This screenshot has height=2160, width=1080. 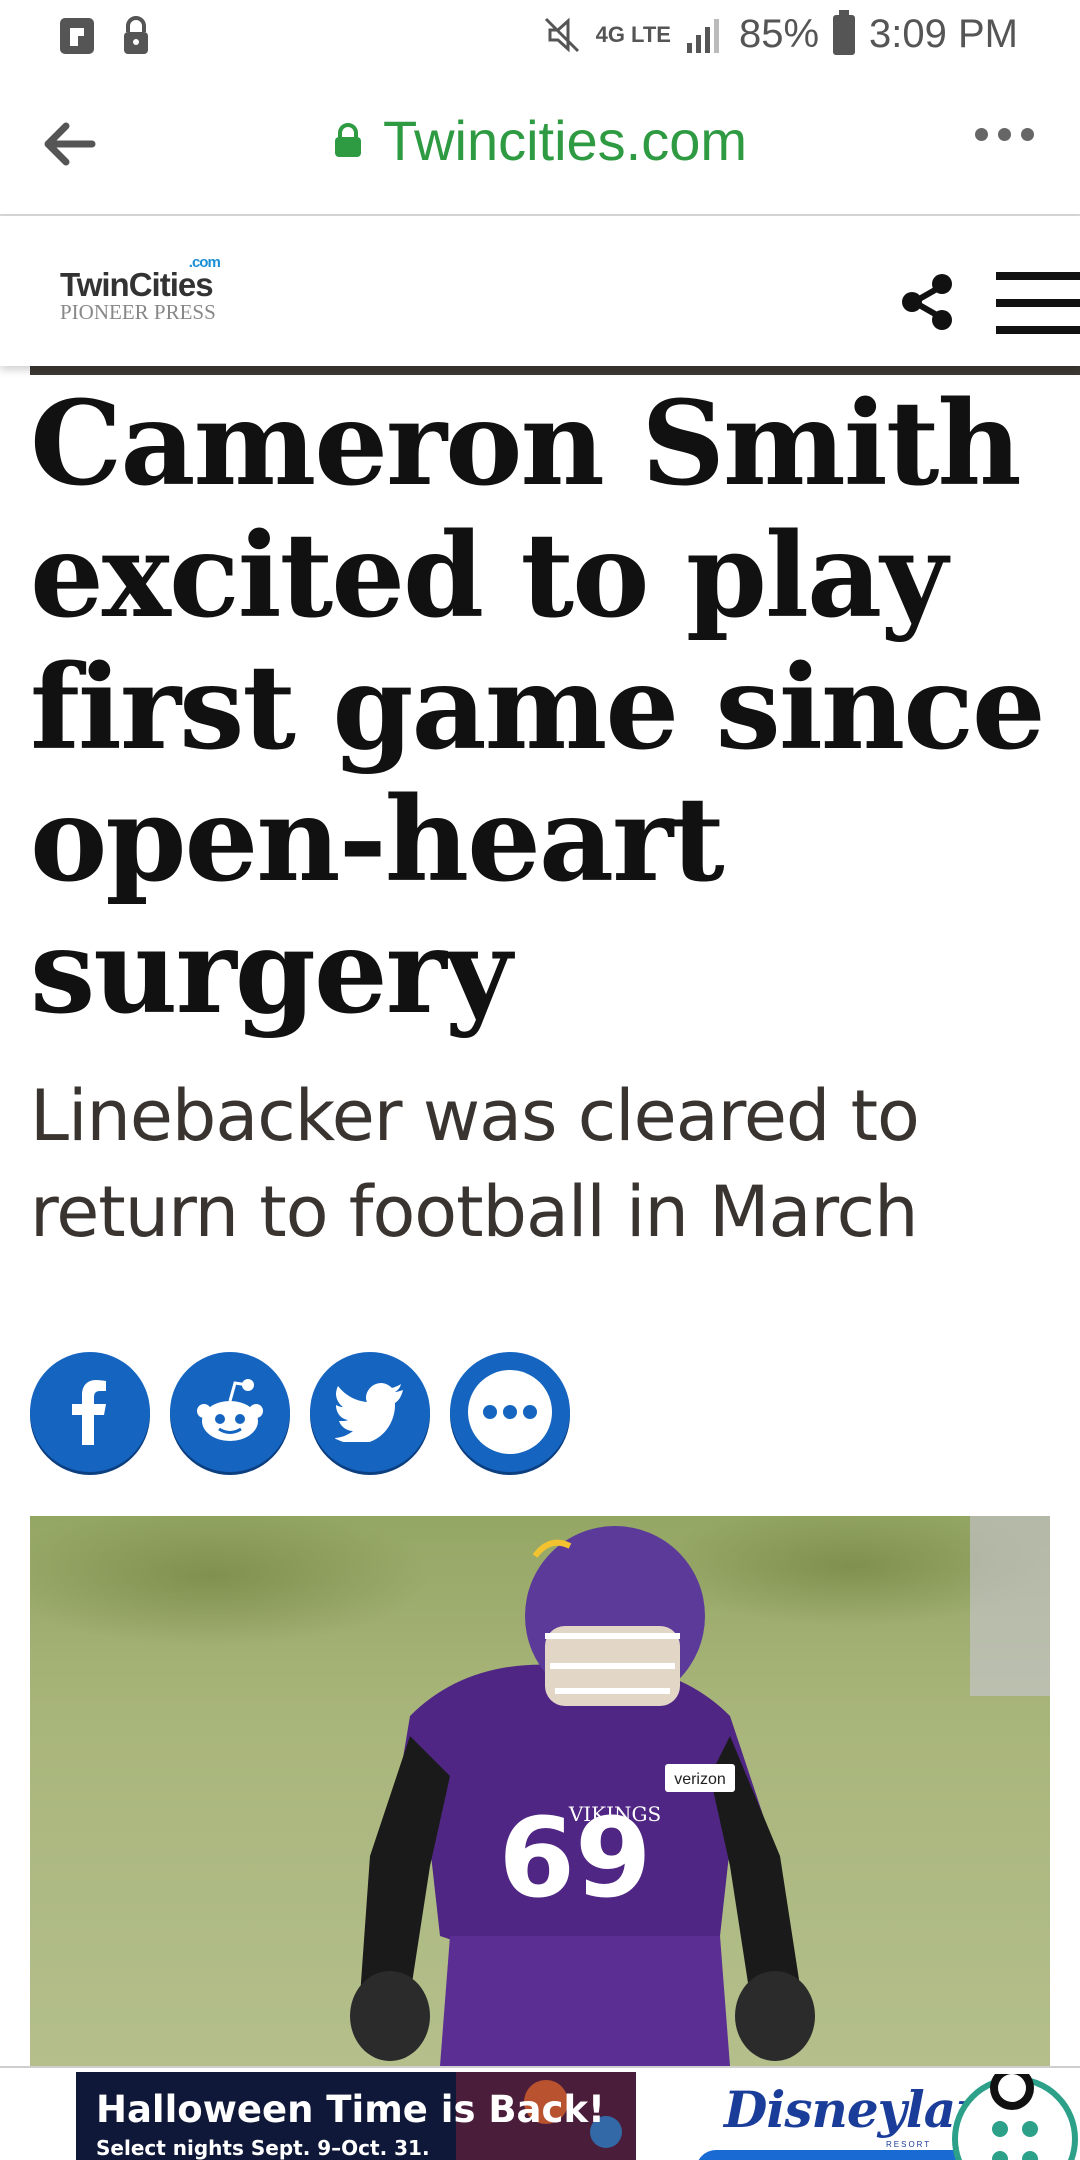 I want to click on status-bar: 4G LTE 85% 3:09 PM, so click(x=540, y=36).